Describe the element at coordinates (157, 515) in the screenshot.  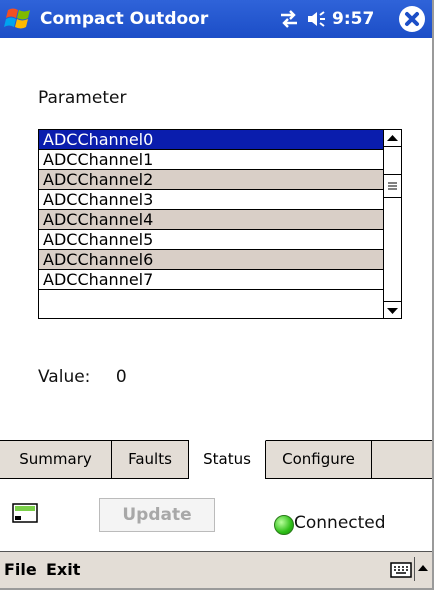
I see `update-button: Update` at that location.